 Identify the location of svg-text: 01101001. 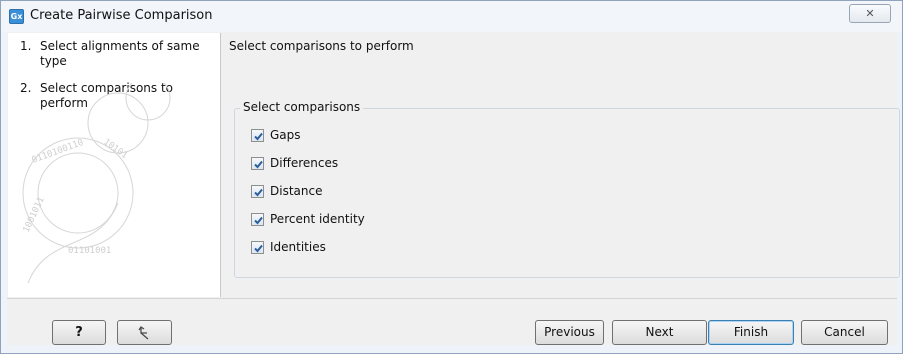
(89, 251).